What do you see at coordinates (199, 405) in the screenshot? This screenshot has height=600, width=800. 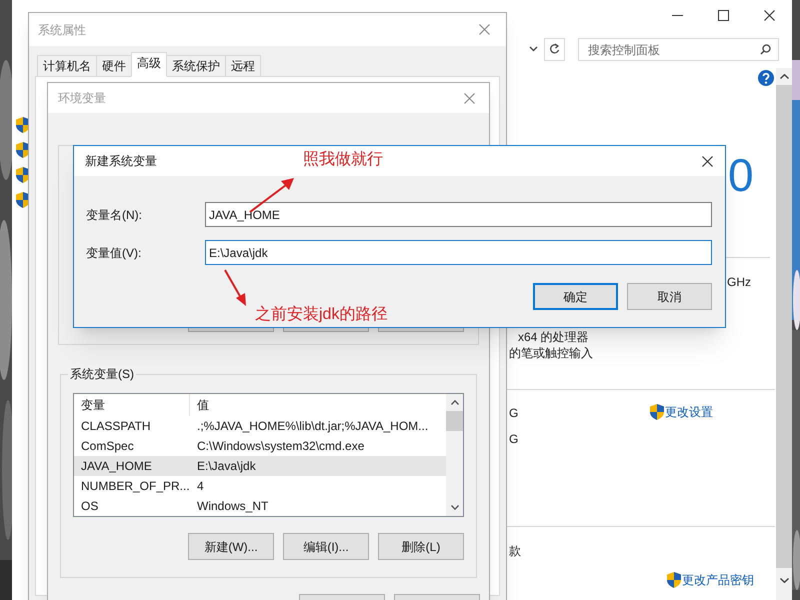 I see `column-header: 值` at bounding box center [199, 405].